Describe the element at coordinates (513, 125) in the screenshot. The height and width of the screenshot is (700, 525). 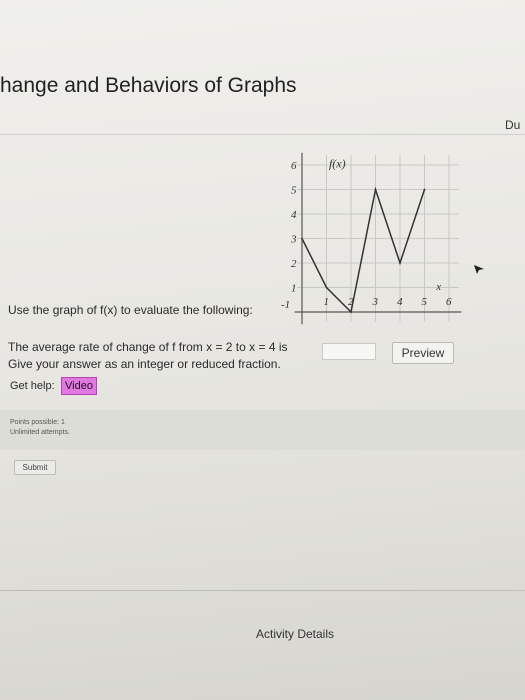
I see `due-label: Du` at that location.